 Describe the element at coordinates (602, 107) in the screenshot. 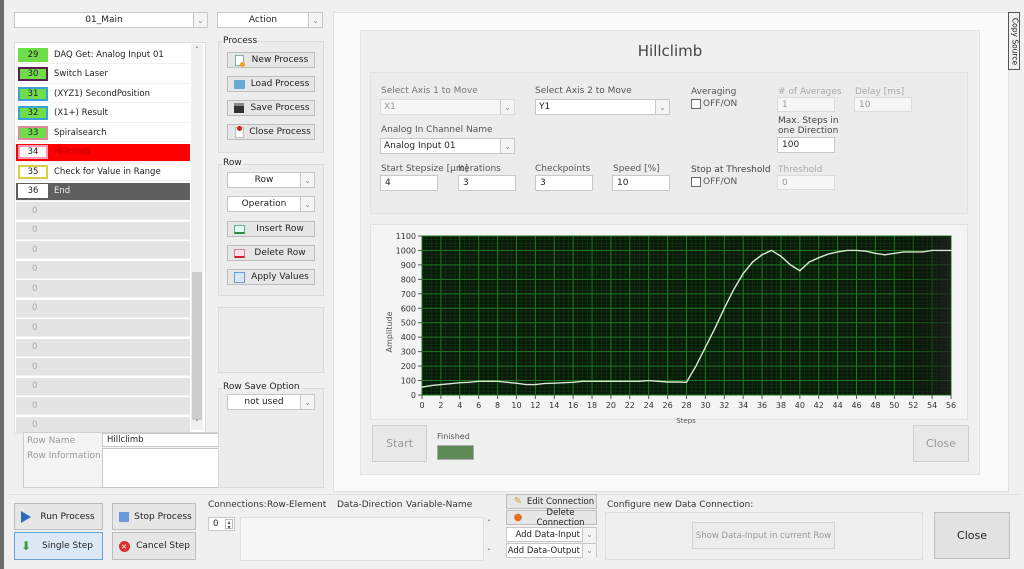

I see `axis2-select: Y1 ⌄` at that location.